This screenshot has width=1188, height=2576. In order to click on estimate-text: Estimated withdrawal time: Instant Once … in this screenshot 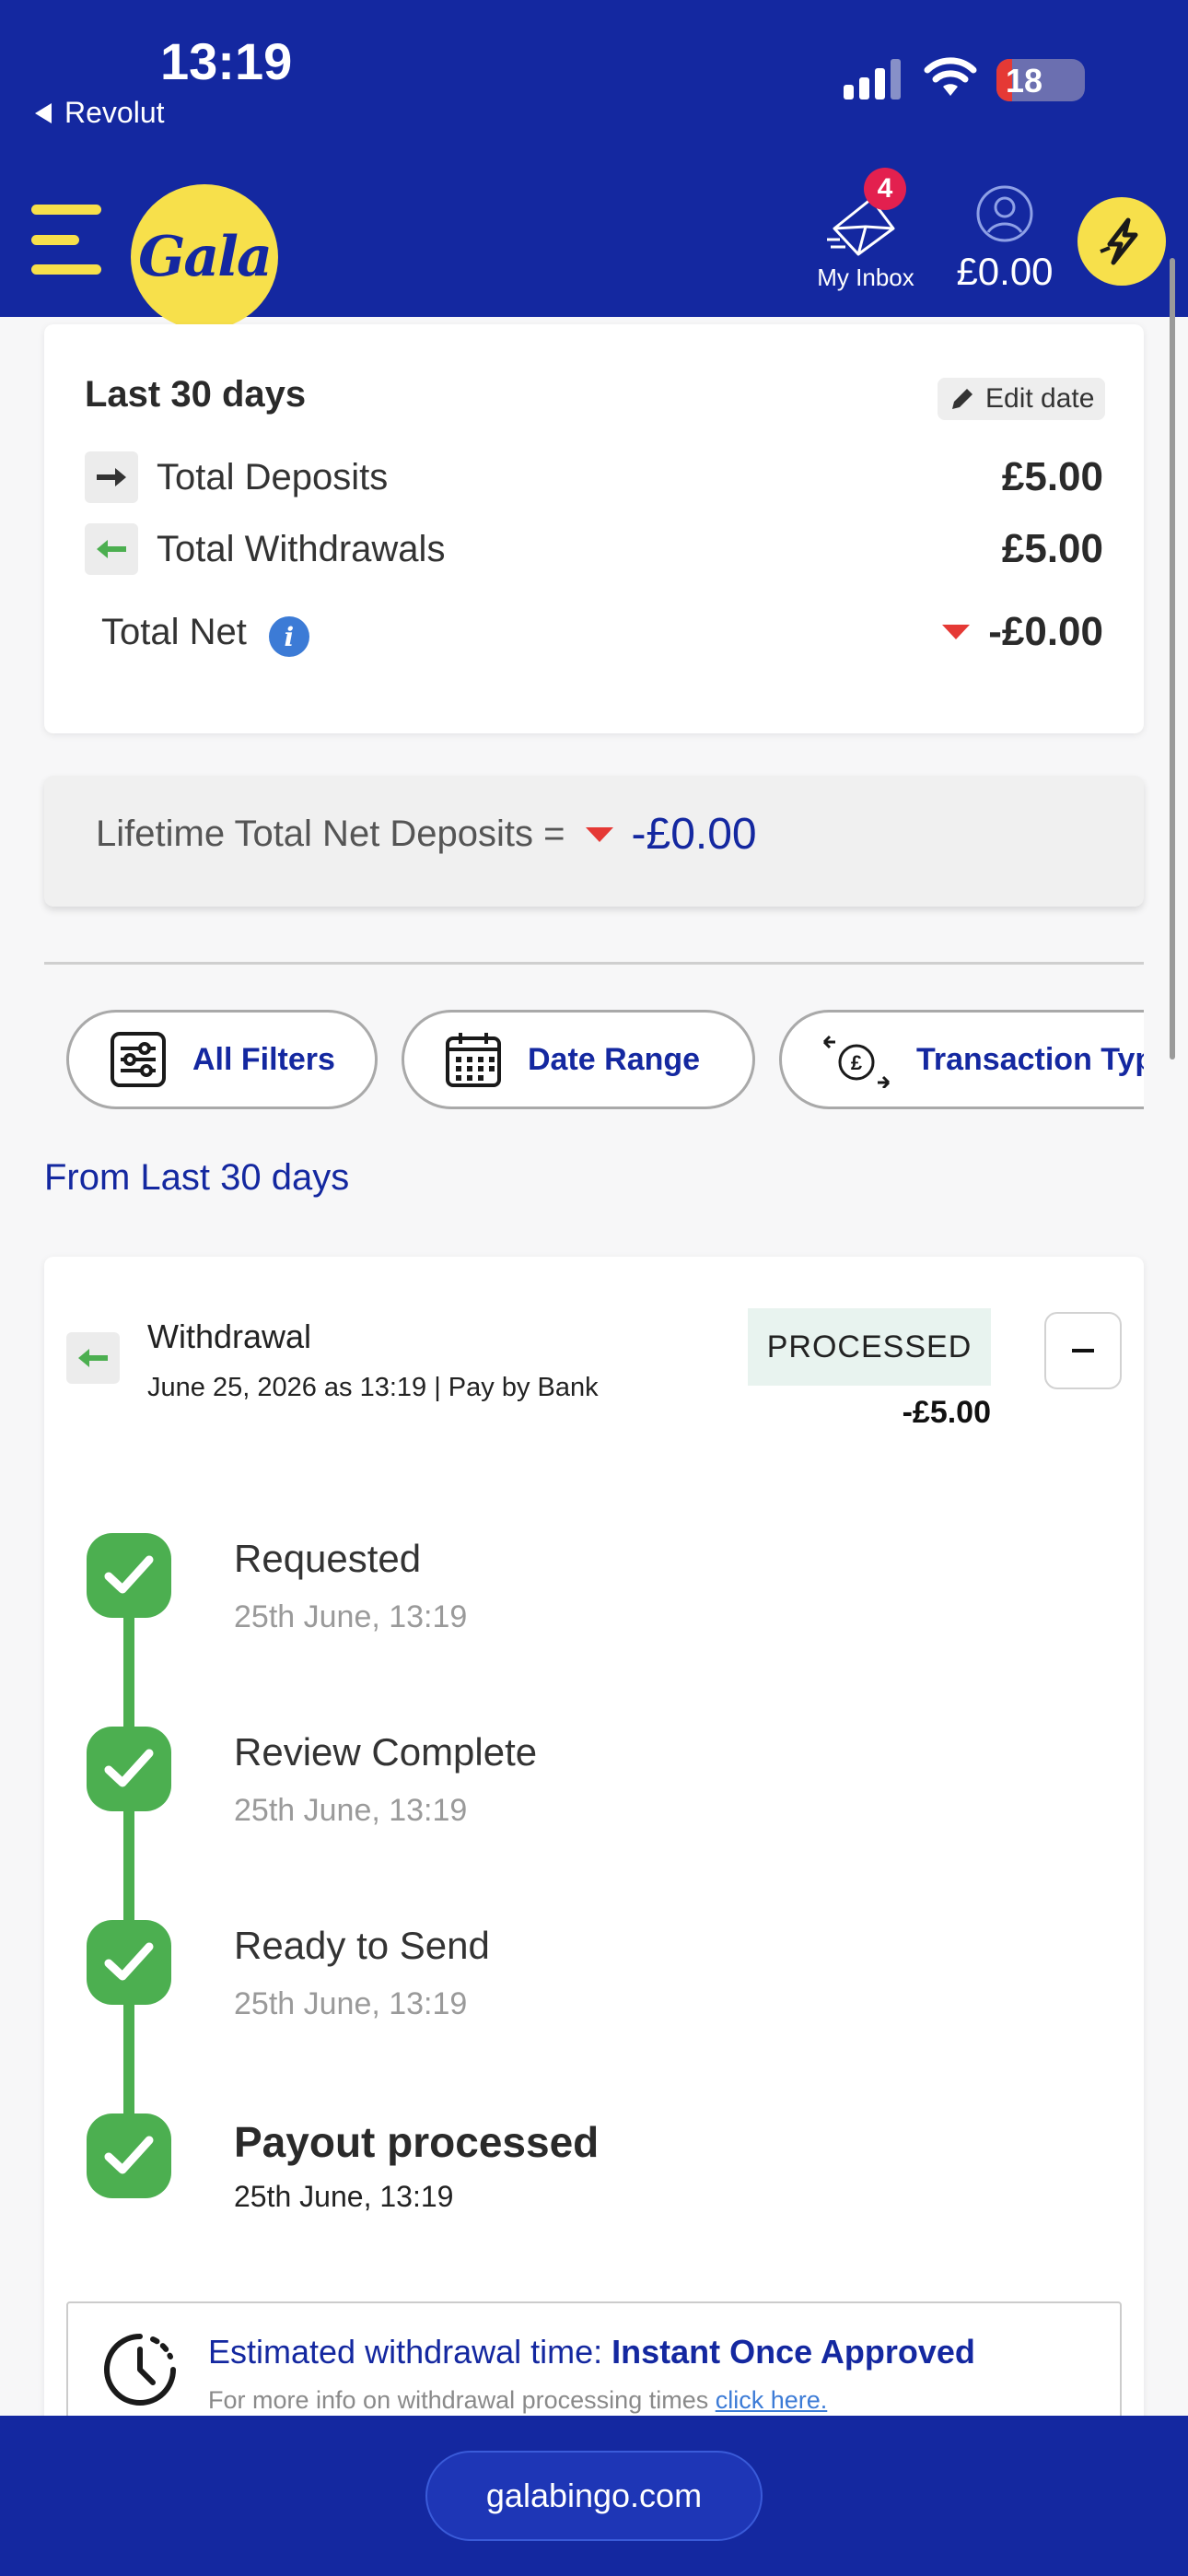, I will do `click(591, 2352)`.